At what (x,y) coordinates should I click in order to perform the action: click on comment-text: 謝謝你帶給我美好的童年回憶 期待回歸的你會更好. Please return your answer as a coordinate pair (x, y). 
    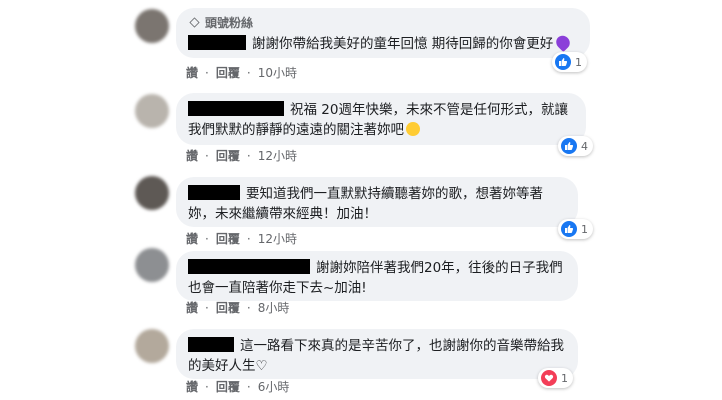
    Looking at the image, I should click on (383, 43).